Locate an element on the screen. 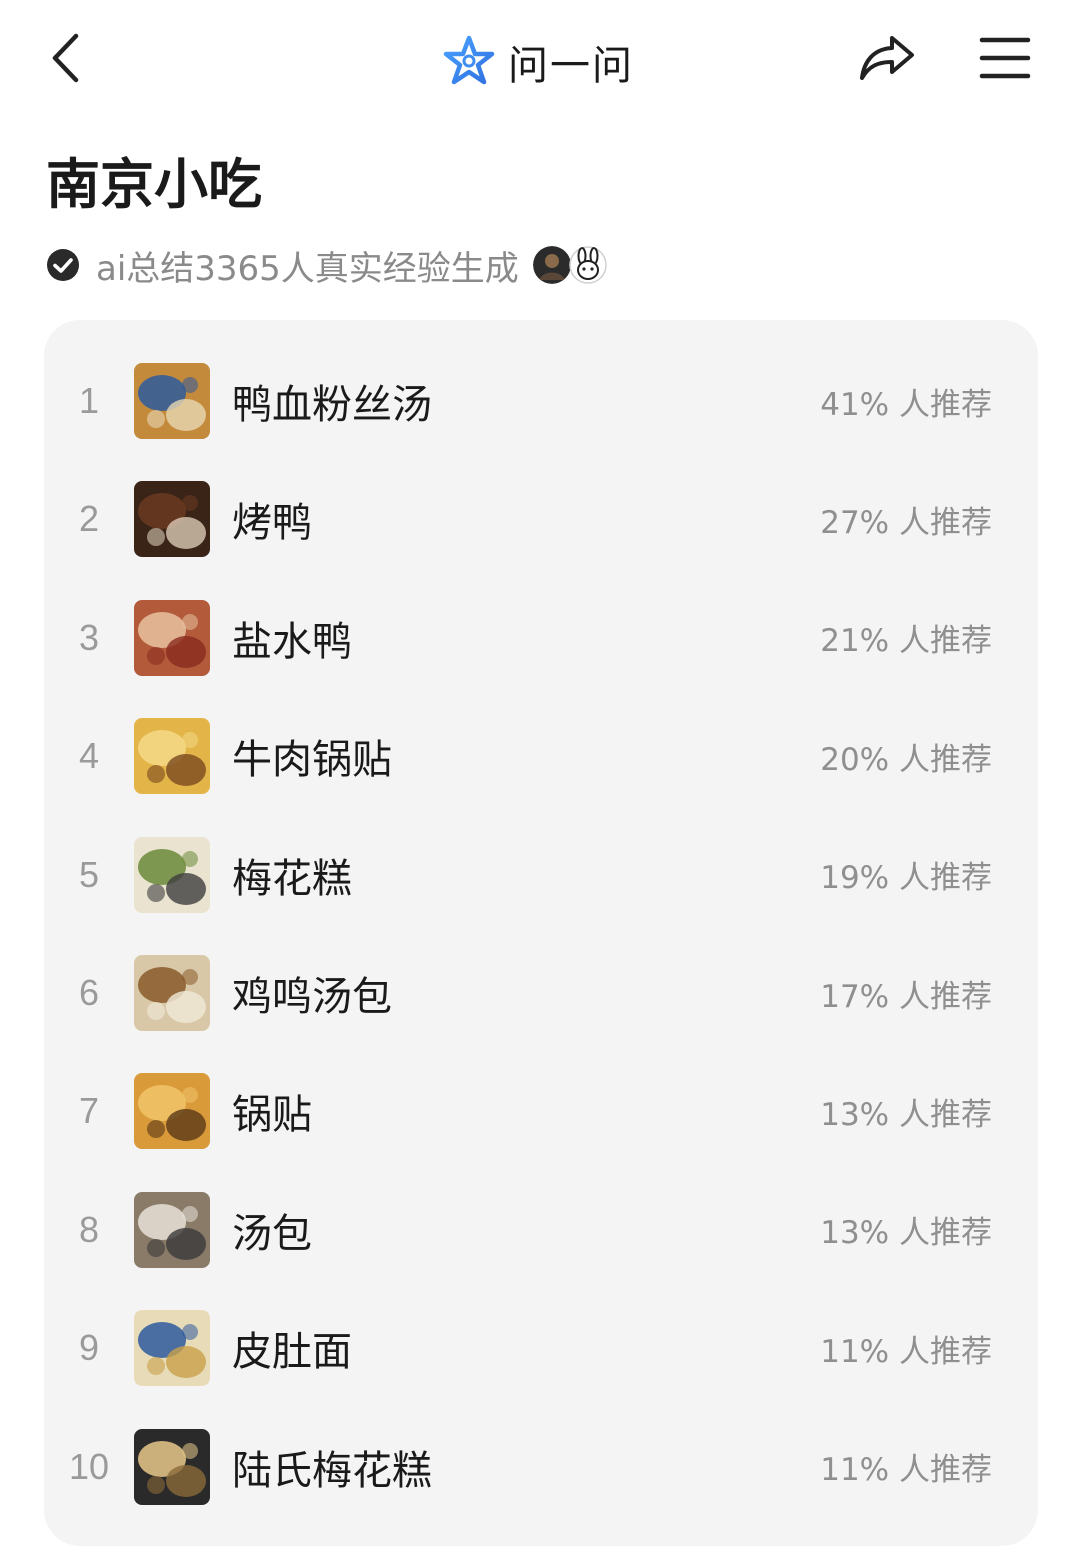 This screenshot has height=1566, width=1080. verified-check-icon is located at coordinates (63, 265).